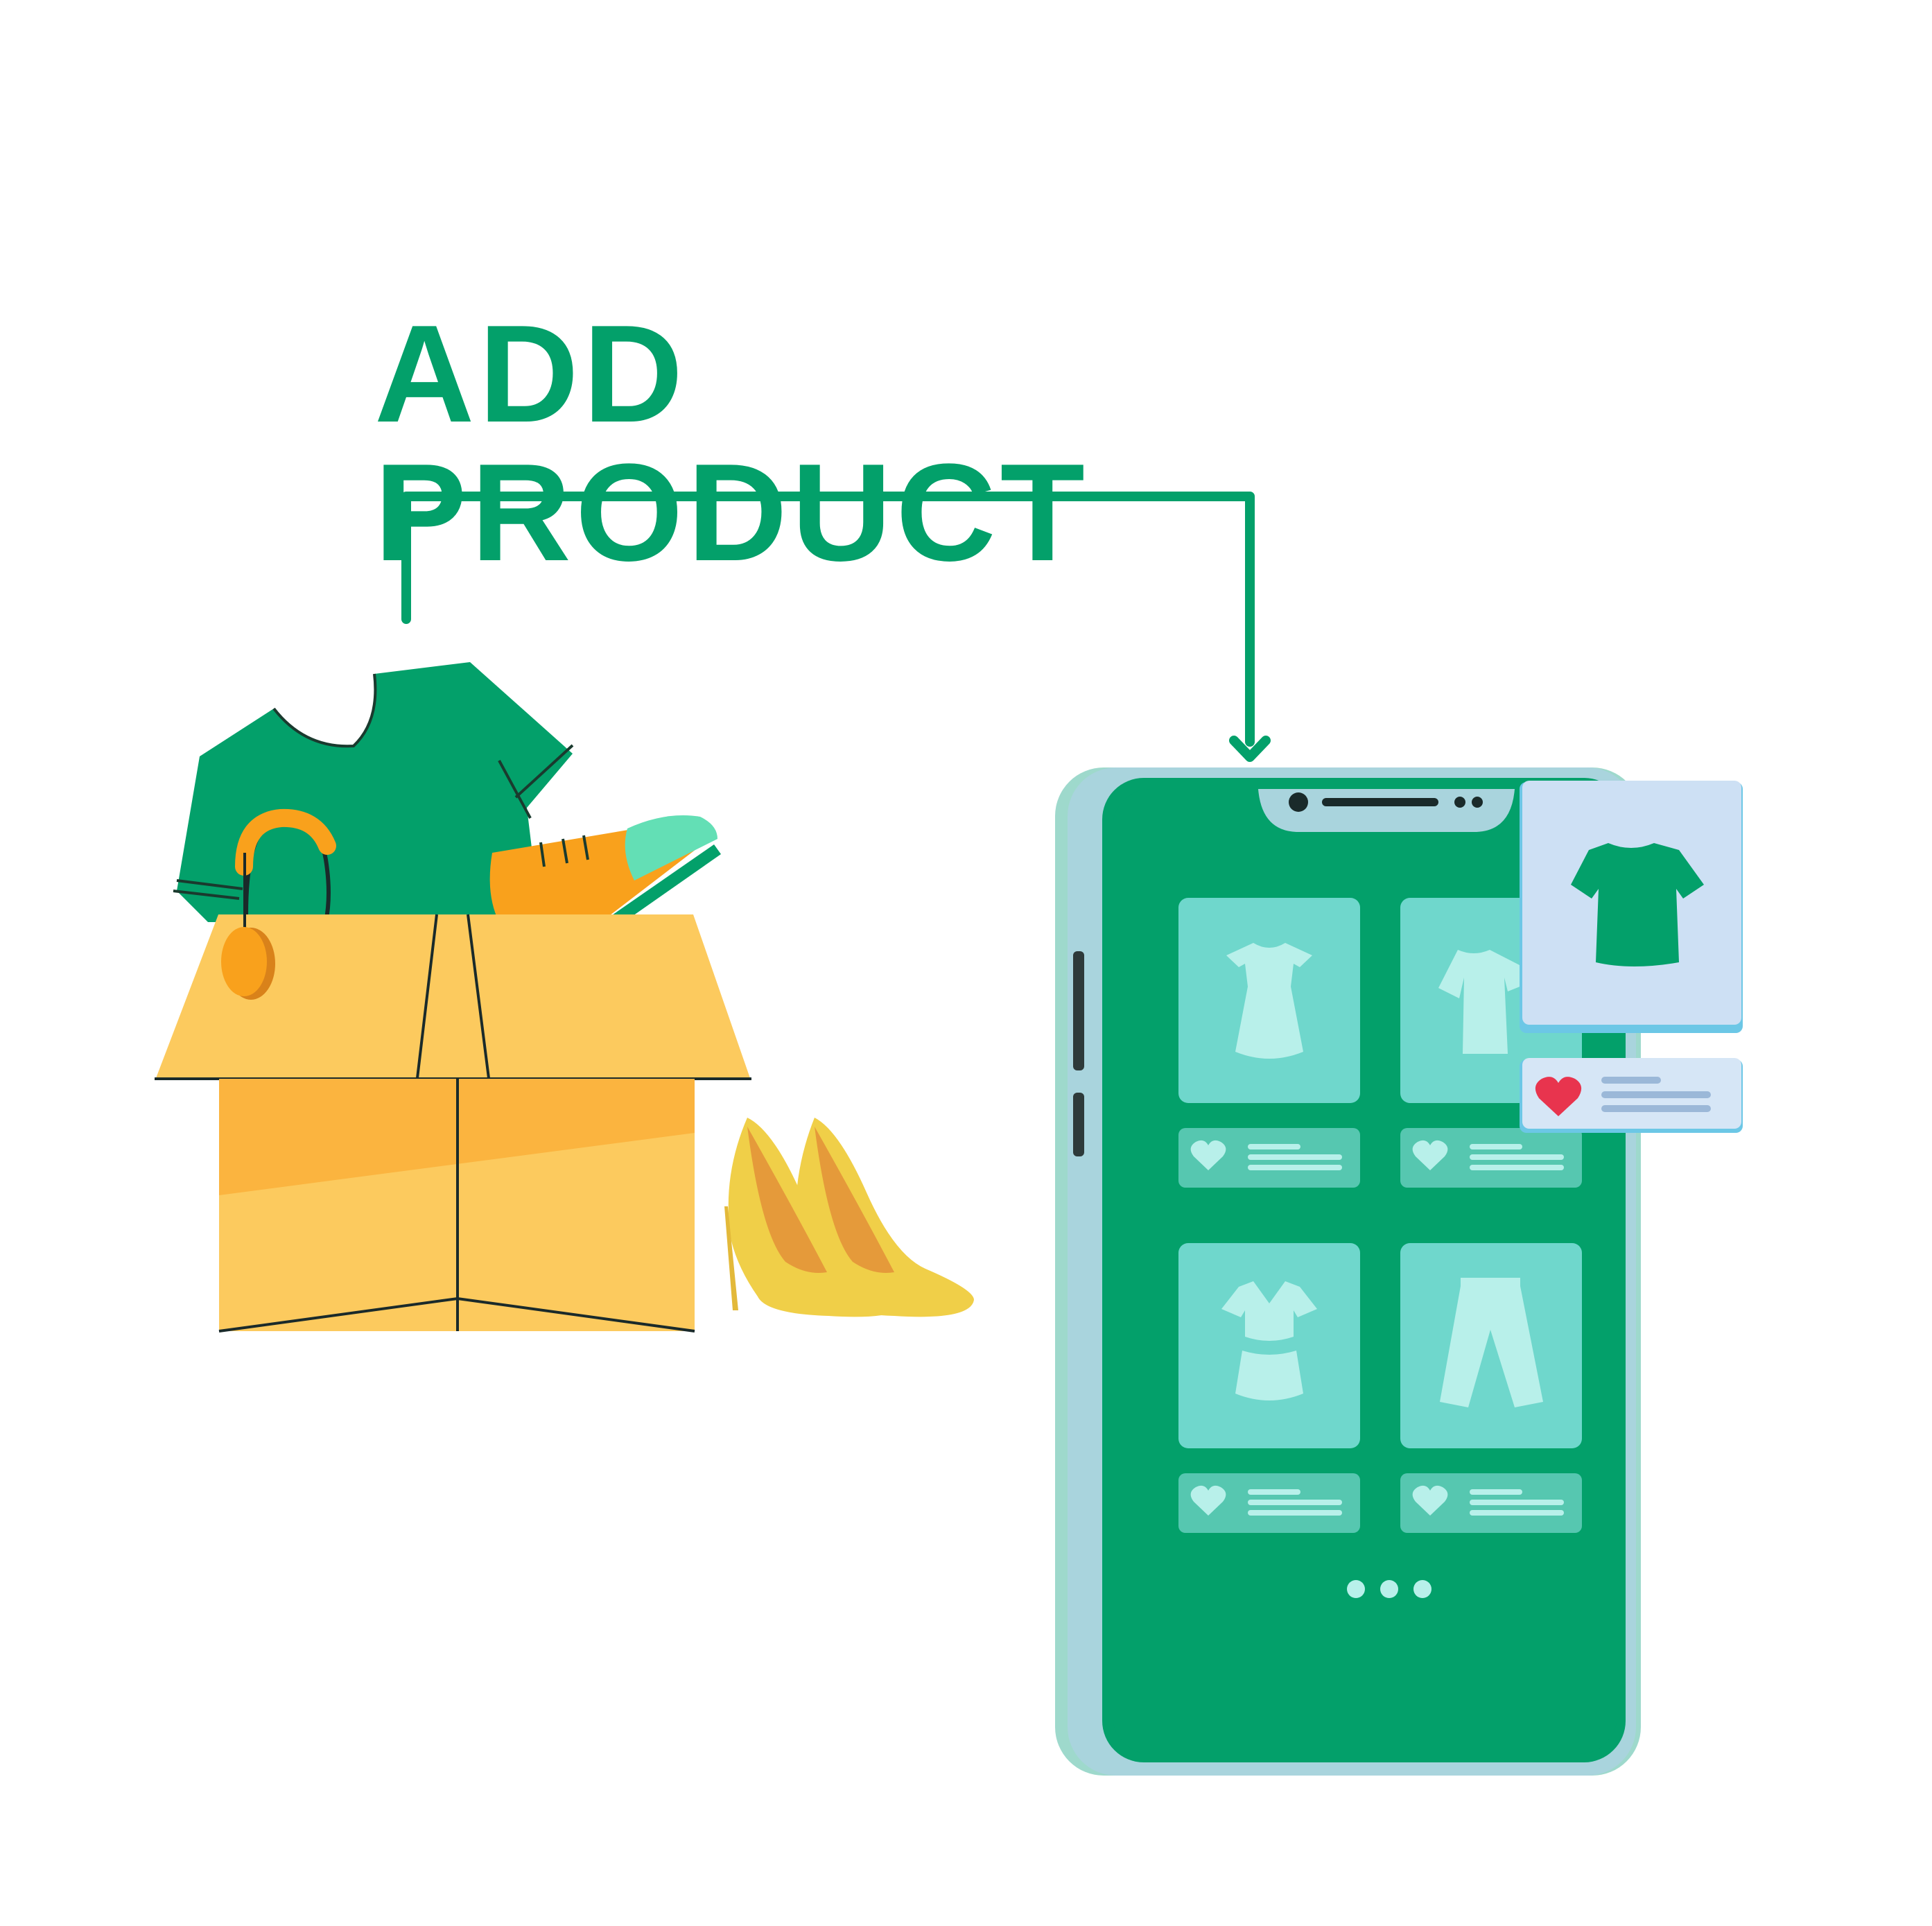 The width and height of the screenshot is (1932, 1926). Describe the element at coordinates (836, 627) in the screenshot. I see `flow-arrow` at that location.